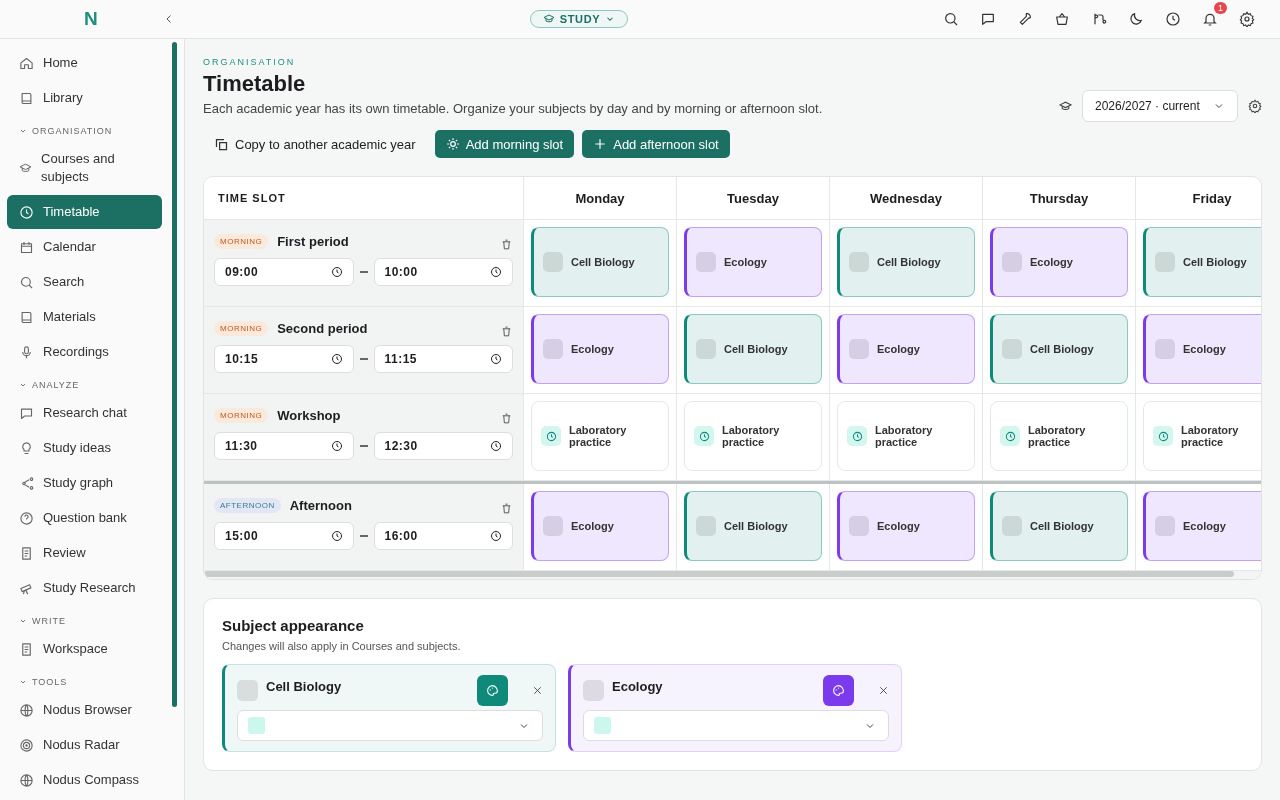 The image size is (1280, 800). I want to click on sidebar-item: Workspace, so click(84, 649).